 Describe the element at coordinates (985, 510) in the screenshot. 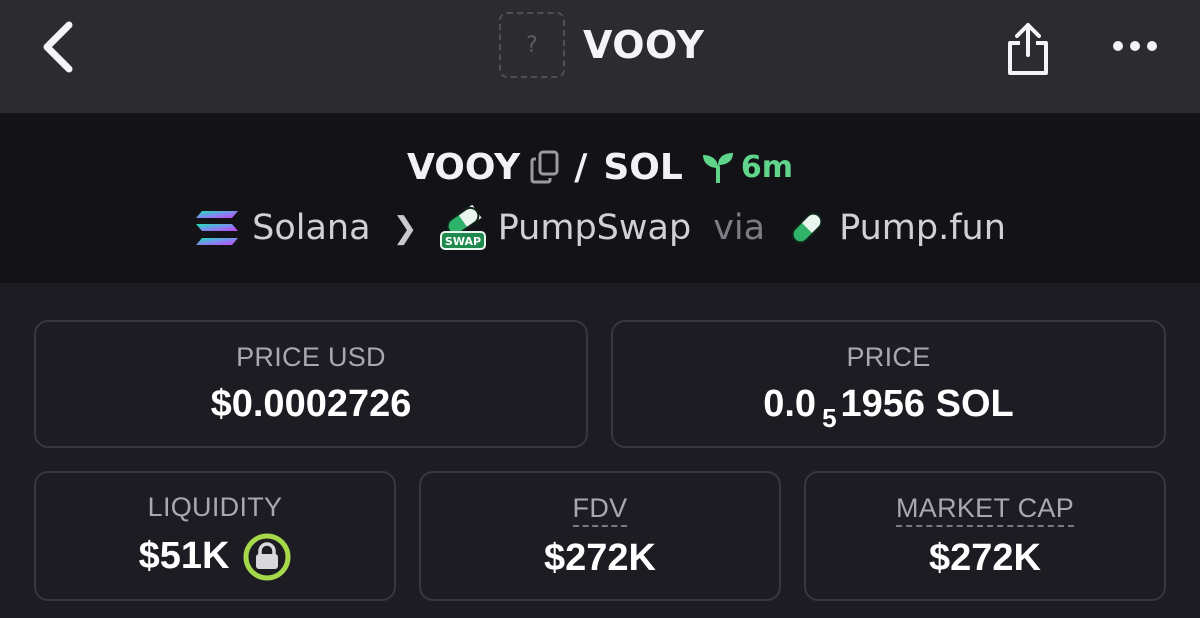

I see `market-cap-label: MARKET CAP` at that location.